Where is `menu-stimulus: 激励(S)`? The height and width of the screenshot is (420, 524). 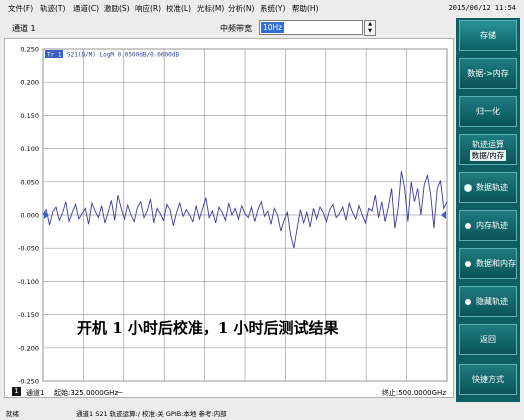 menu-stimulus: 激励(S) is located at coordinates (117, 8).